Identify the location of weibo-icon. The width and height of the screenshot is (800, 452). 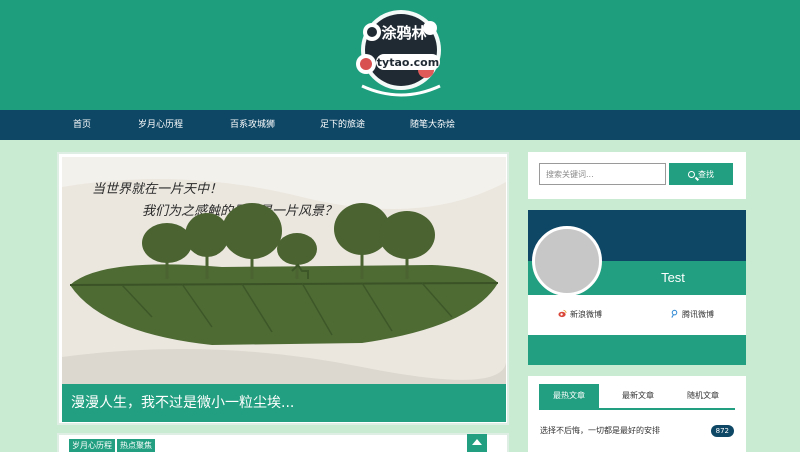
(562, 313).